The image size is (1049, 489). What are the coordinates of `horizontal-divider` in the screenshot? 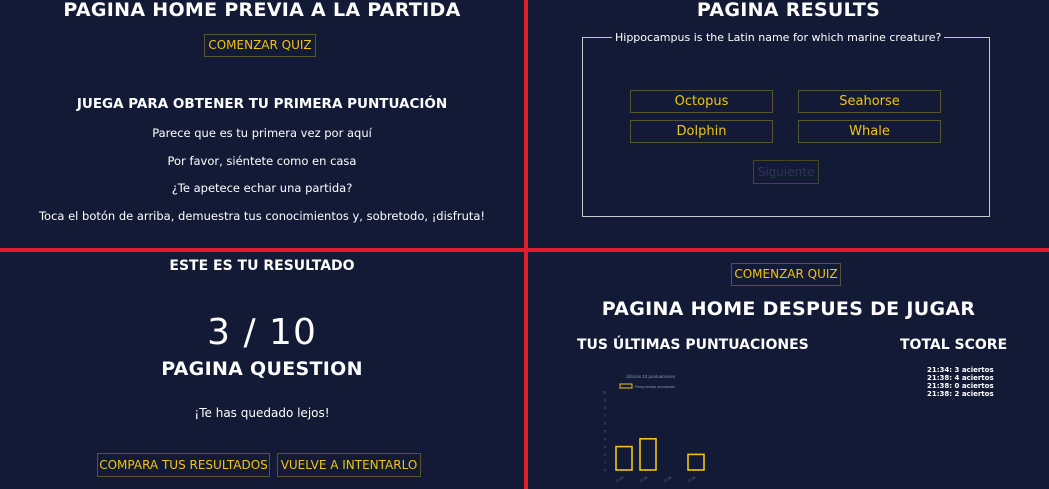 It's located at (524, 250).